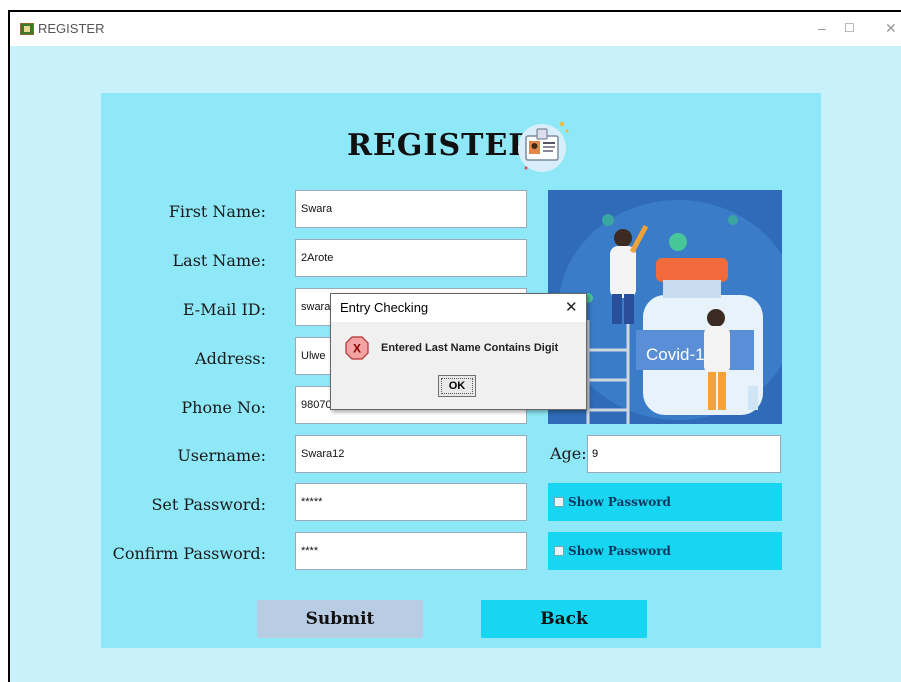  I want to click on id-card-icon, so click(543, 147).